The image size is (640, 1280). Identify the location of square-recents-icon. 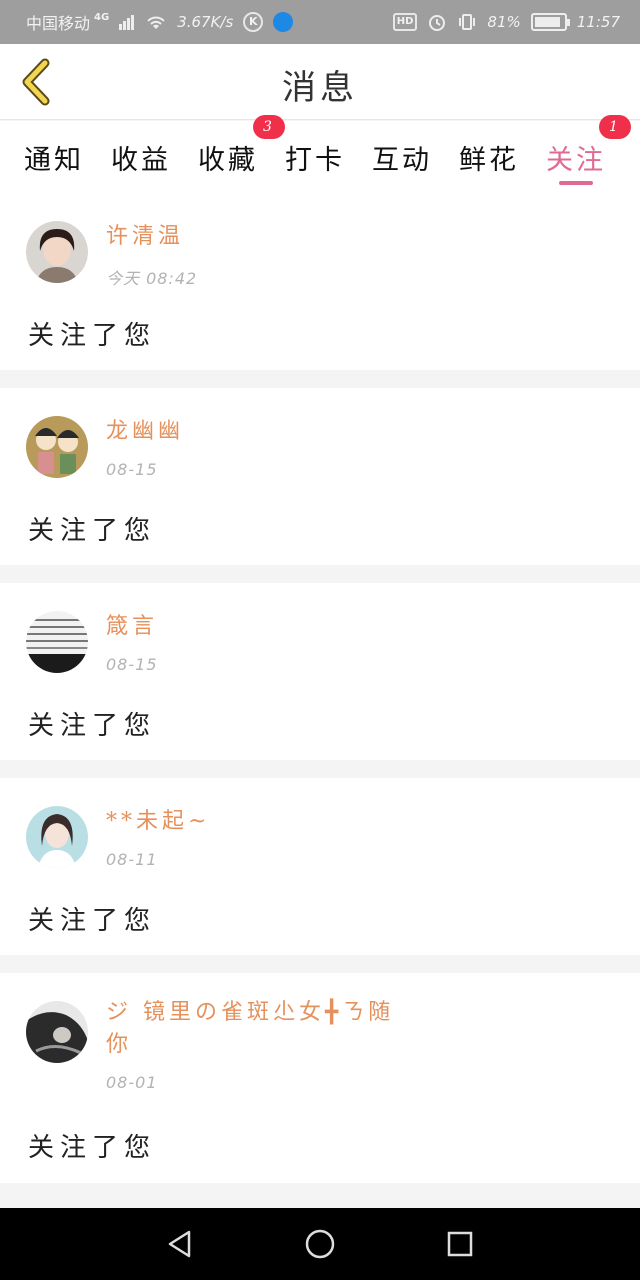
(460, 1244).